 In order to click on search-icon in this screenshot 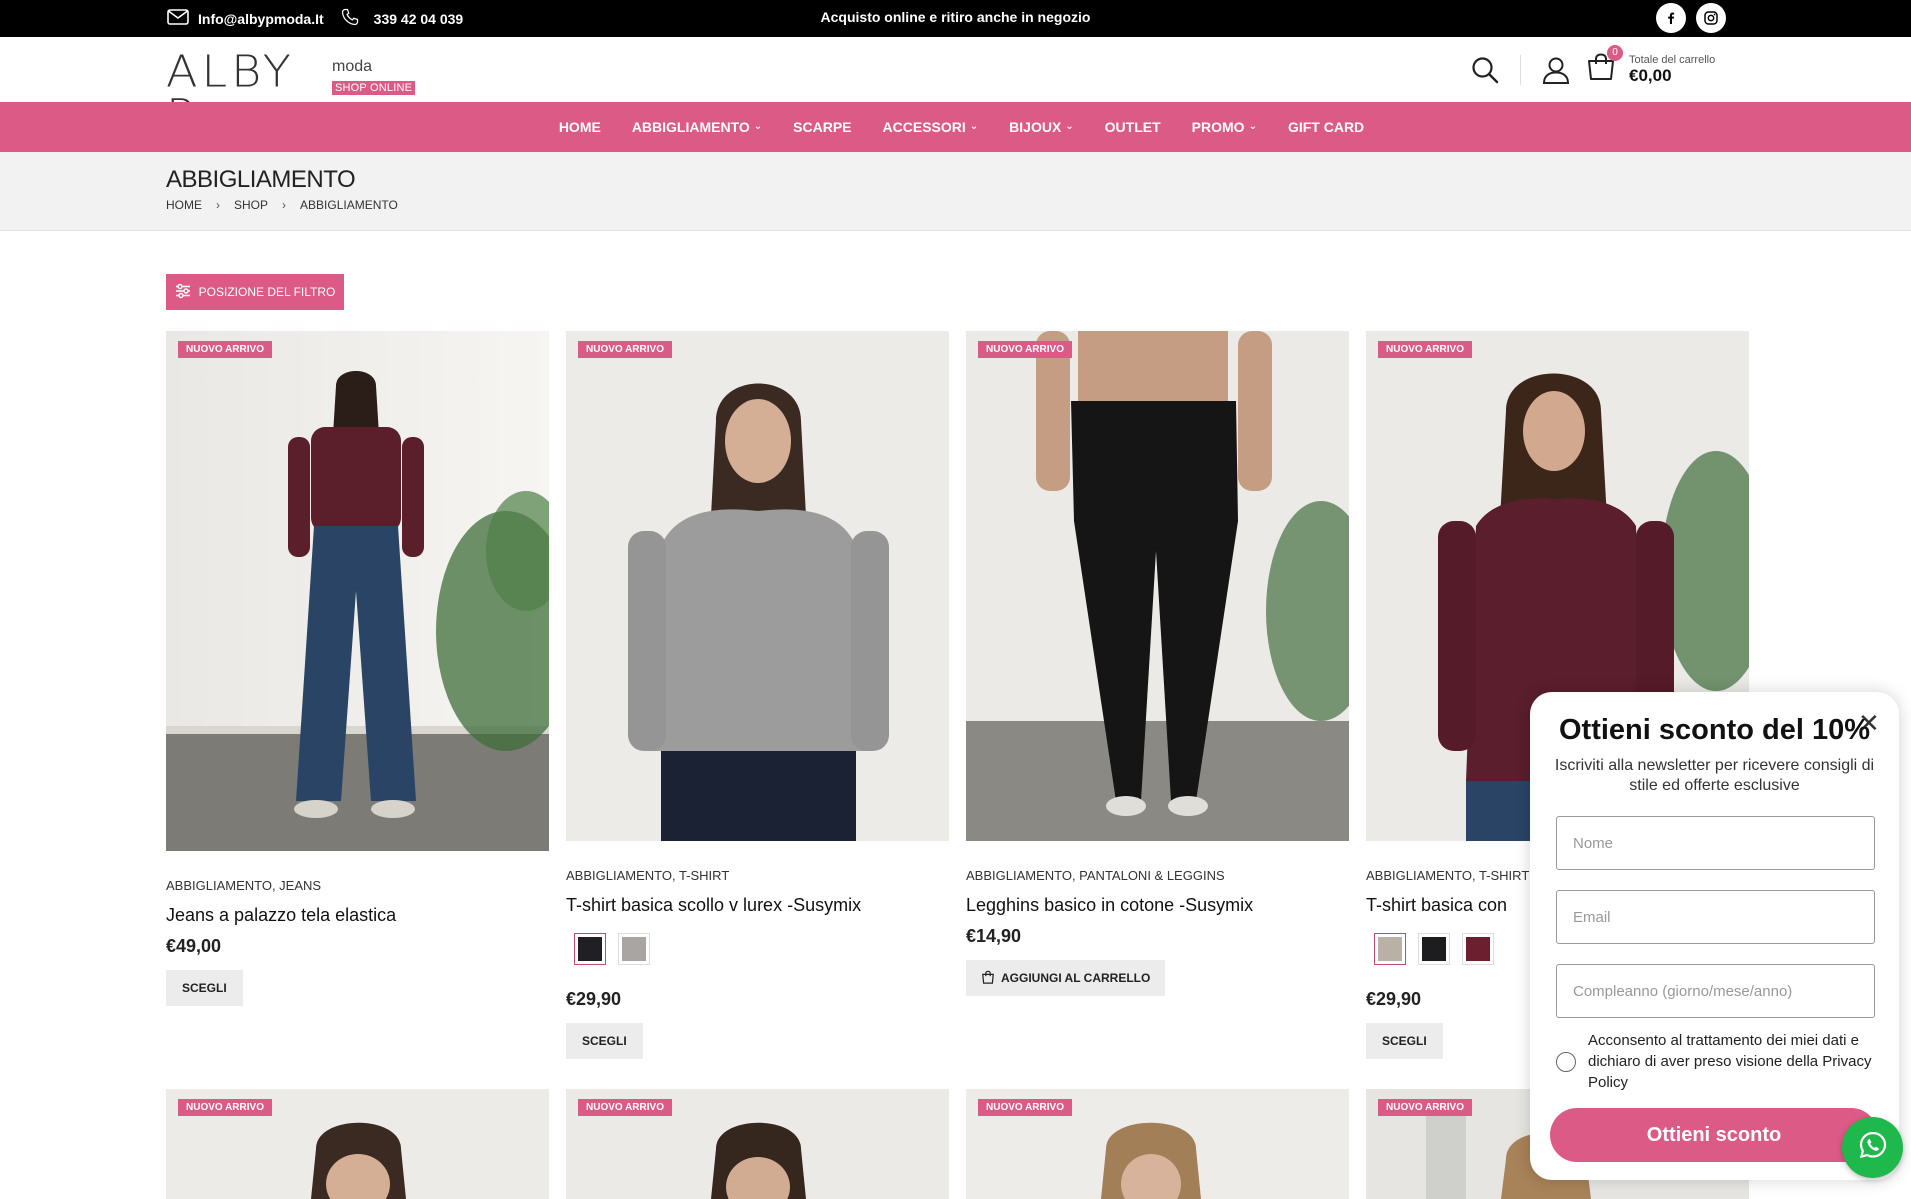, I will do `click(1485, 70)`.